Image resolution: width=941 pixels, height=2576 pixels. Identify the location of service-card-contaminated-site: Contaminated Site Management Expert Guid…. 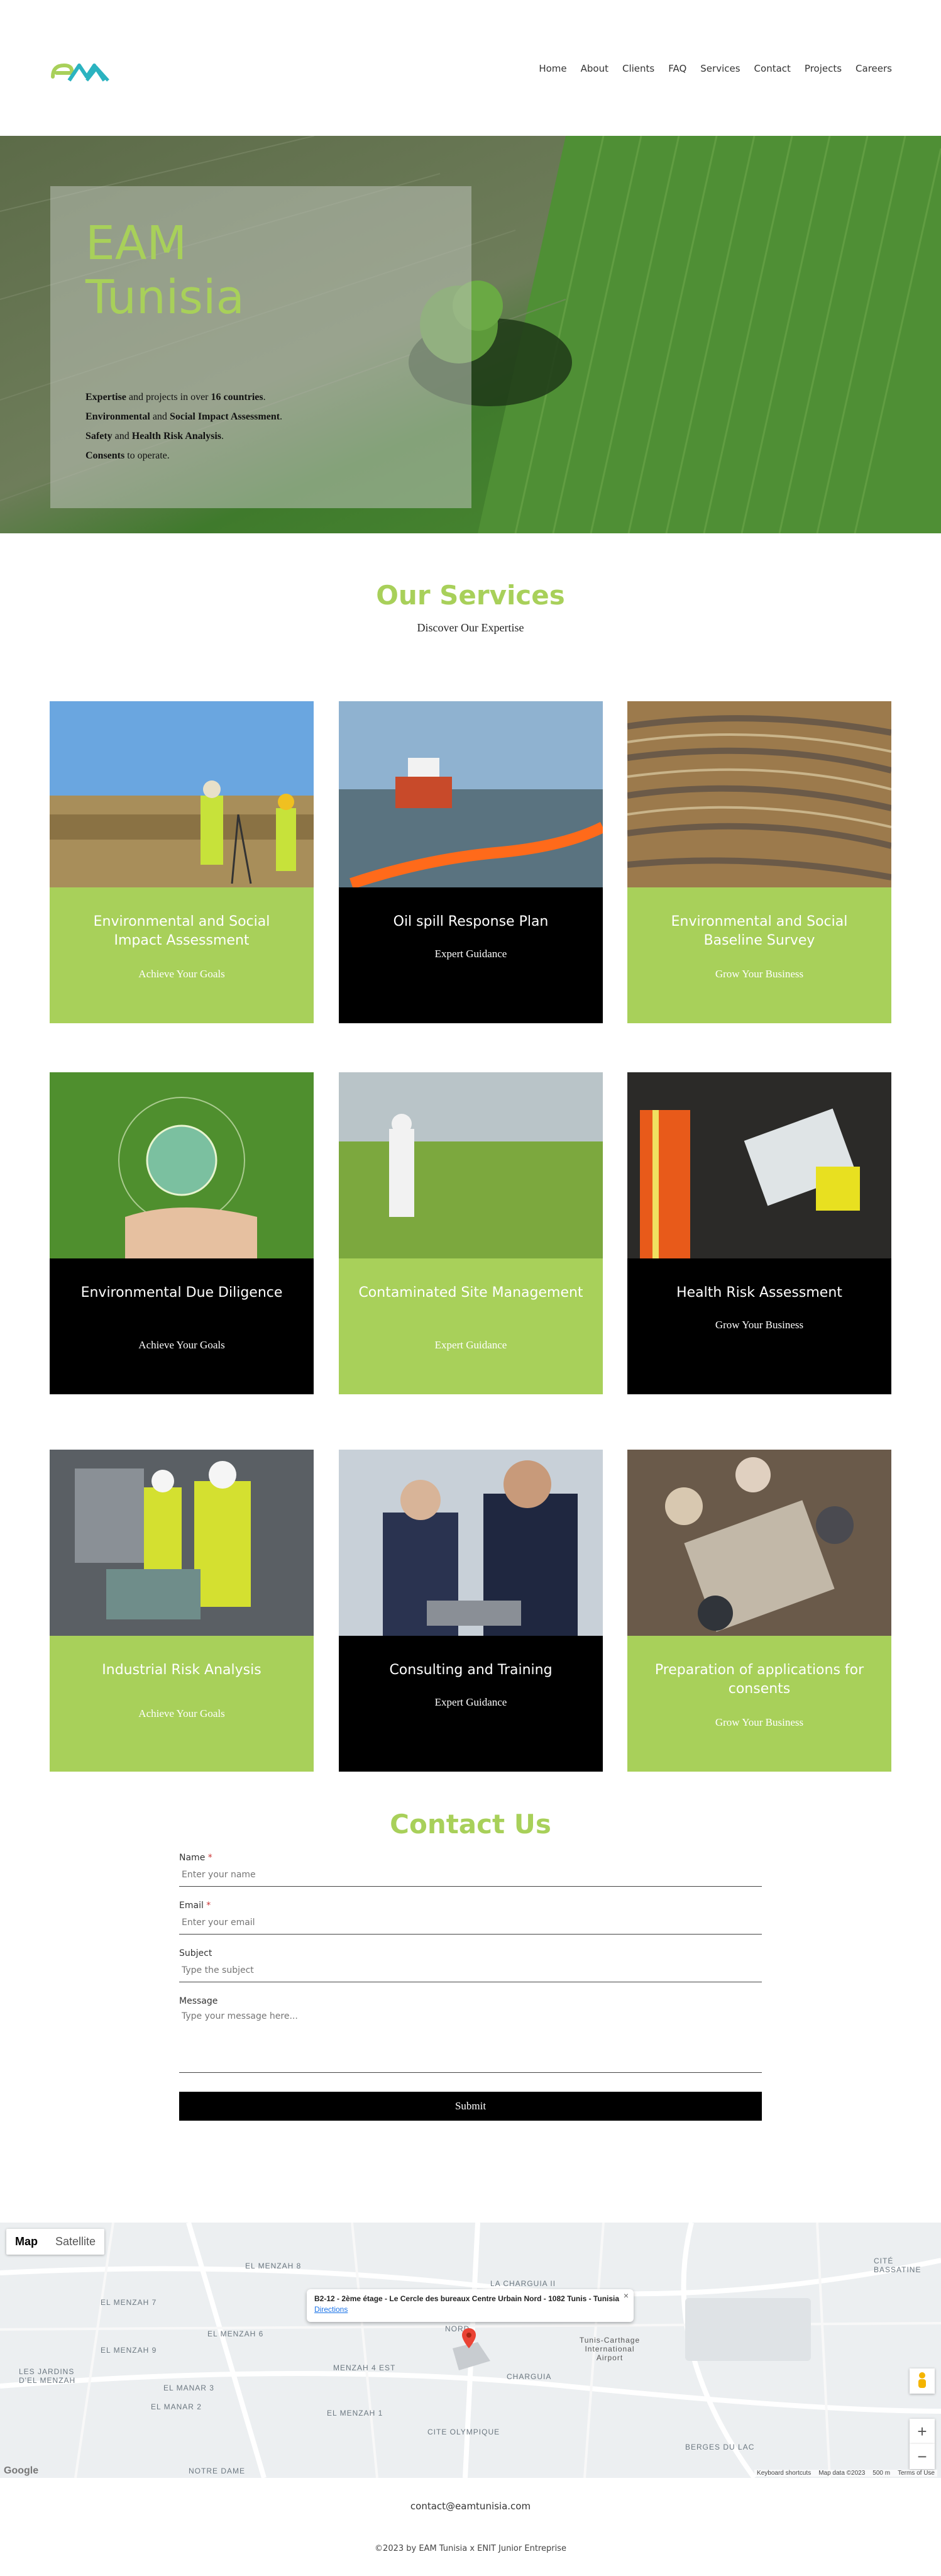
(471, 1233).